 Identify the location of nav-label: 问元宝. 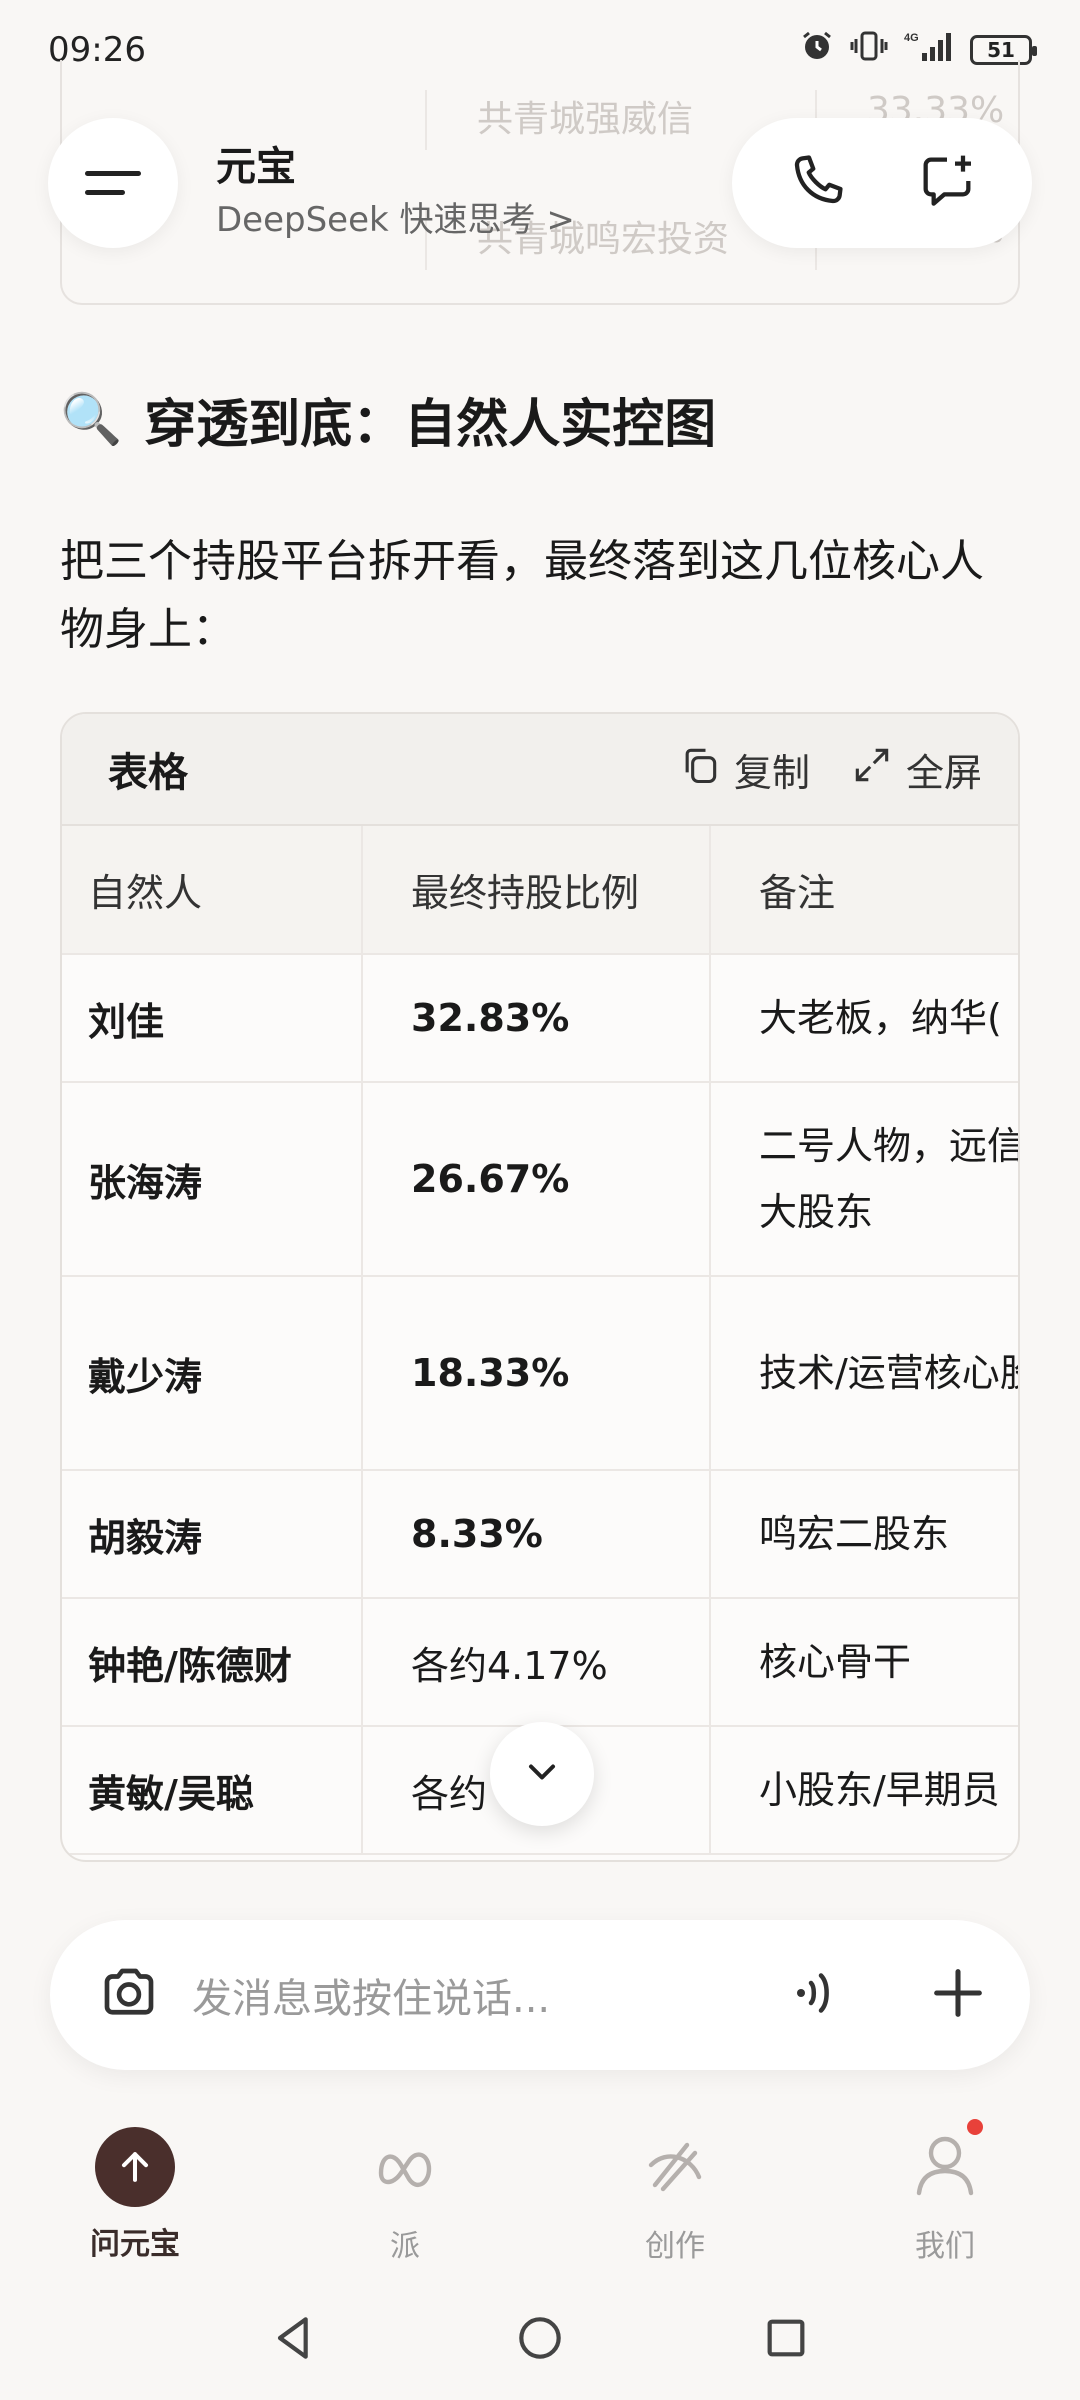
(135, 2244).